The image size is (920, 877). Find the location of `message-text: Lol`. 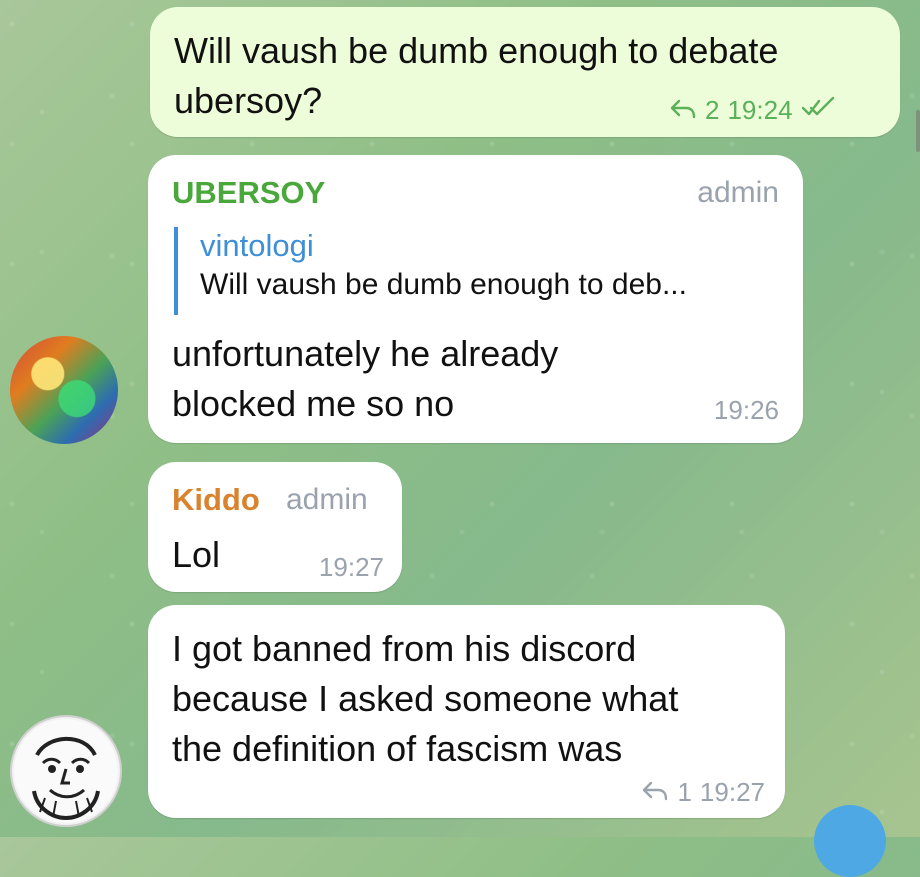

message-text: Lol is located at coordinates (196, 555).